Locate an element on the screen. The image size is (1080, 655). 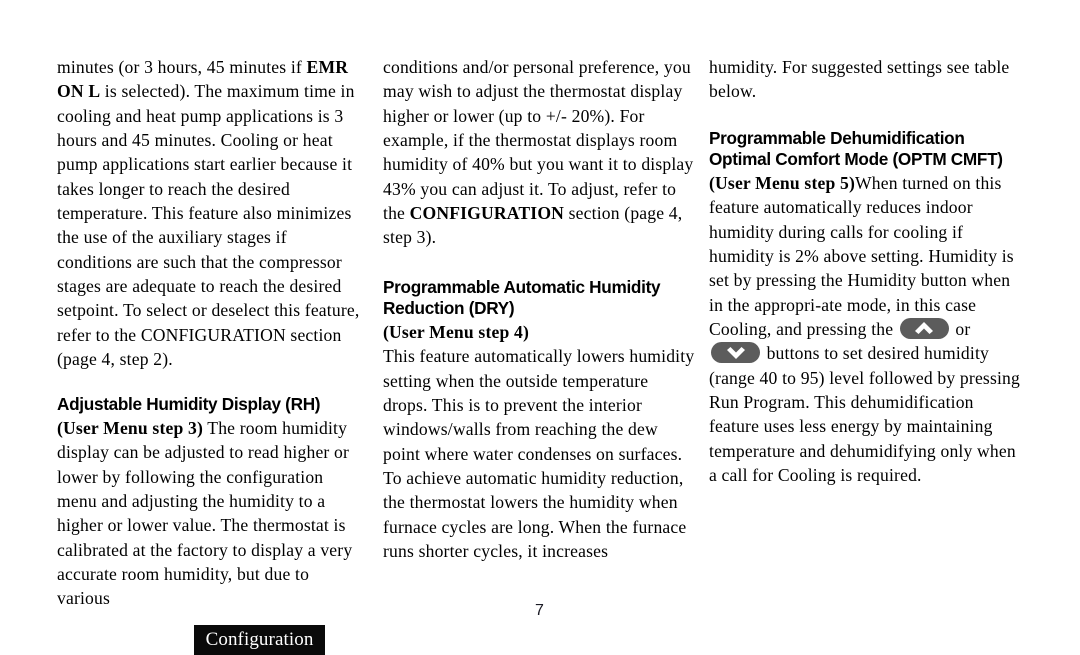
humidity-down-button is located at coordinates (735, 353).